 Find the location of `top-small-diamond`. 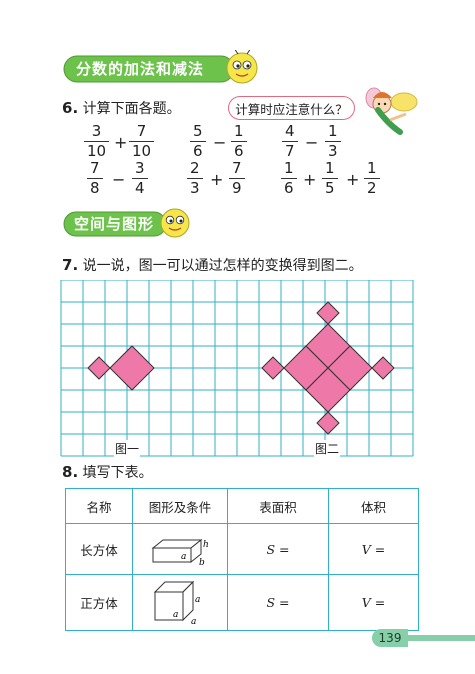

top-small-diamond is located at coordinates (328, 313).